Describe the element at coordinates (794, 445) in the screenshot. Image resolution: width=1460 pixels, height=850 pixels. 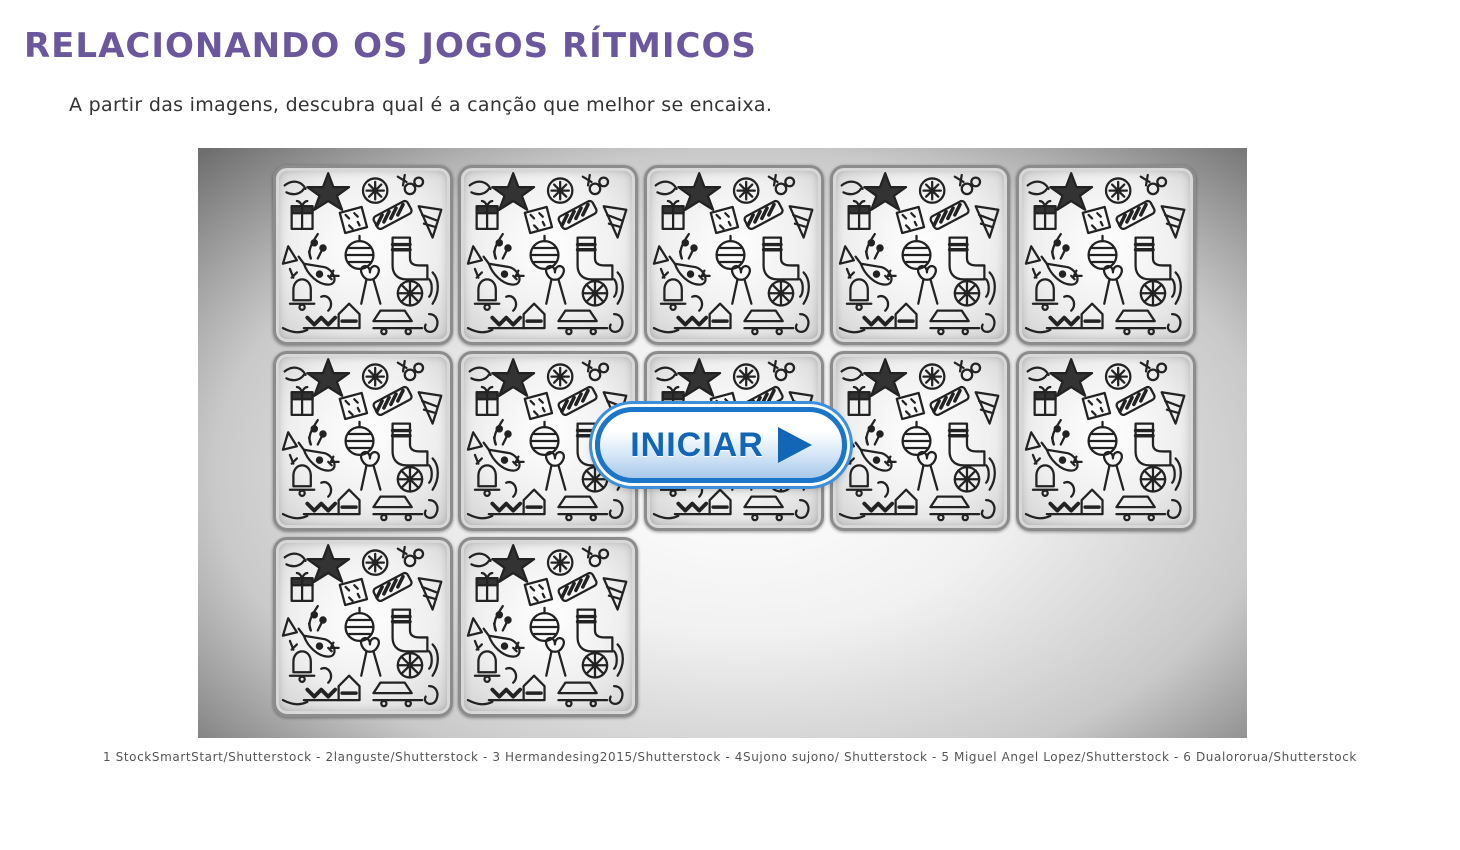
I see `play-icon` at that location.